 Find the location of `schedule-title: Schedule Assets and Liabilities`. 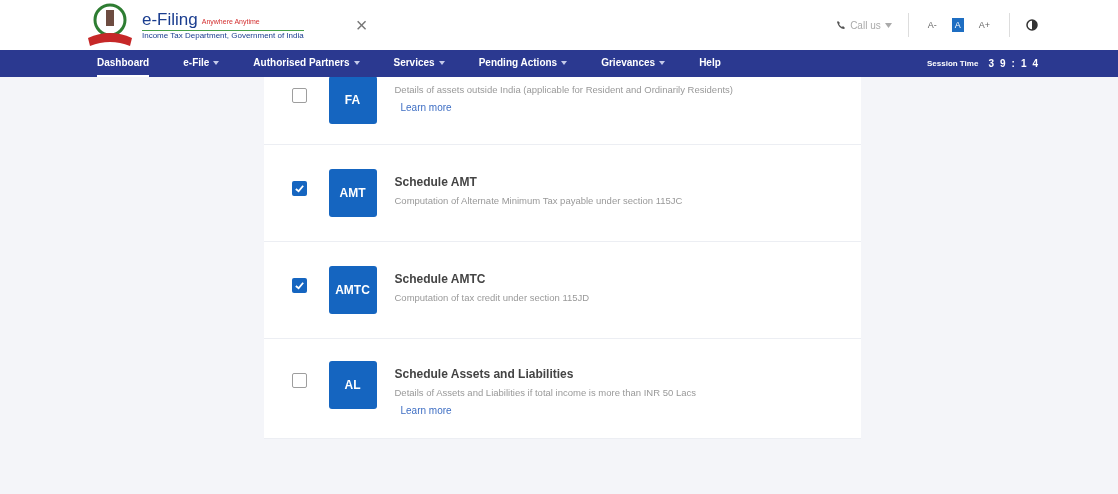

schedule-title: Schedule Assets and Liabilities is located at coordinates (484, 374).